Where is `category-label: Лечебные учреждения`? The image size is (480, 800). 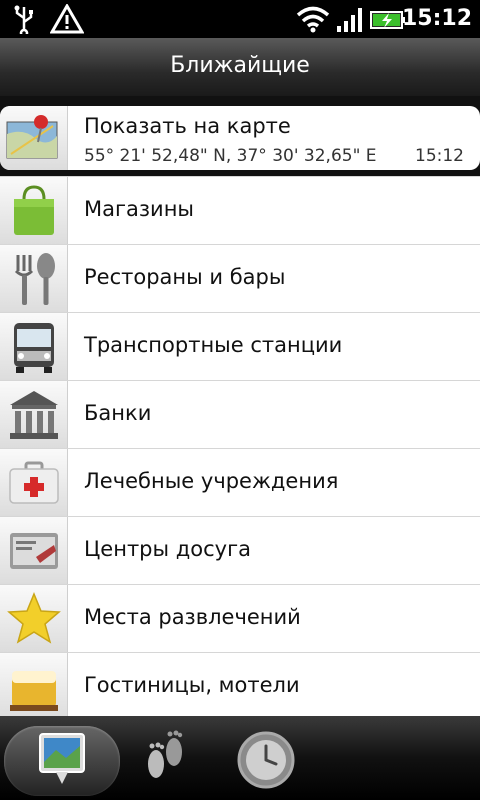 category-label: Лечебные учреждения is located at coordinates (211, 481).